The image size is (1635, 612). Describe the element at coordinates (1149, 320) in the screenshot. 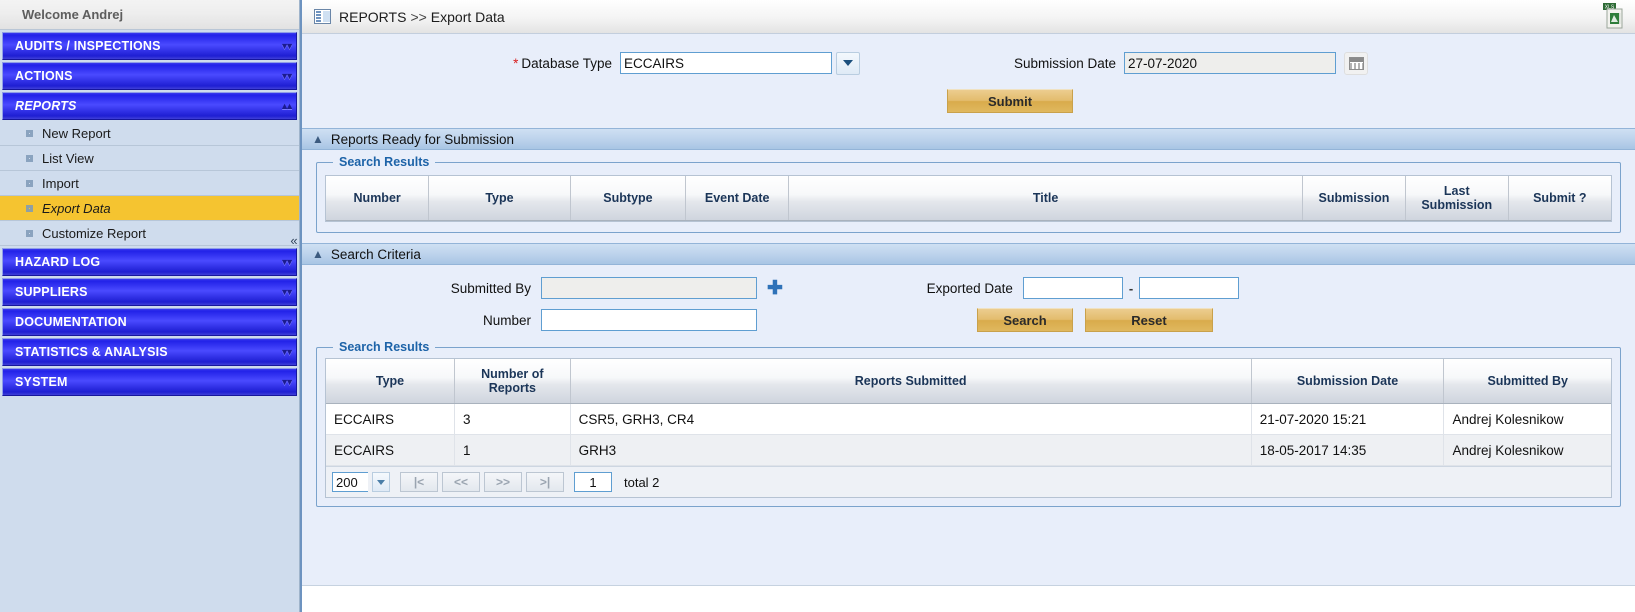

I see `reset-button: Reset` at that location.